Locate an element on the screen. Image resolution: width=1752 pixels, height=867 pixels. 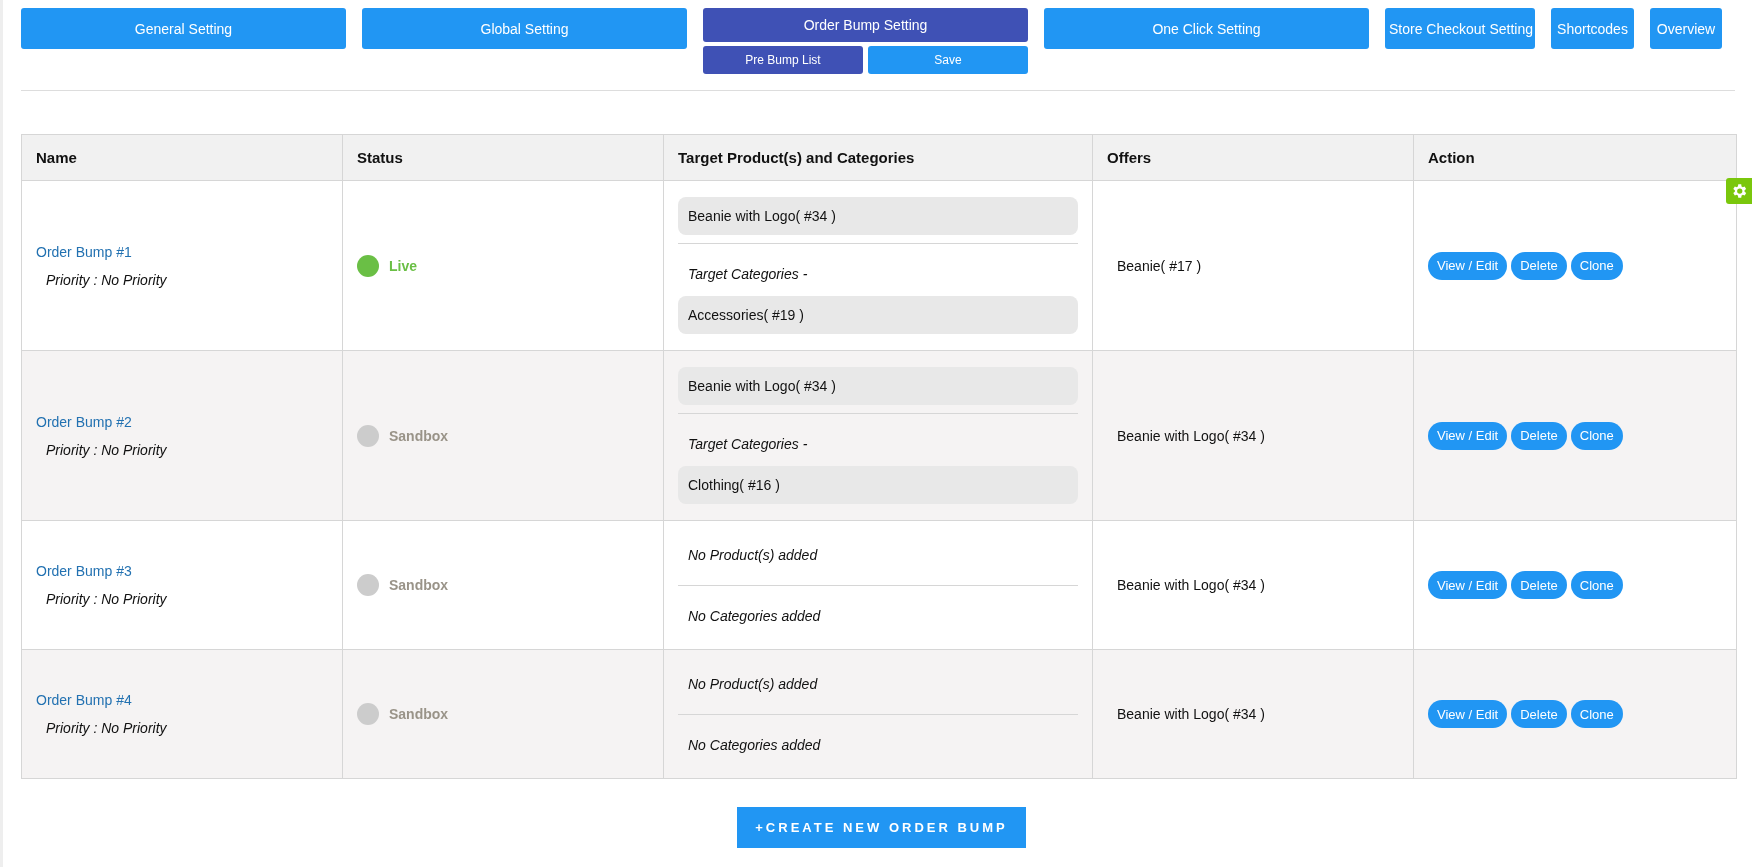
list-button: Pre Bump List is located at coordinates (783, 60).